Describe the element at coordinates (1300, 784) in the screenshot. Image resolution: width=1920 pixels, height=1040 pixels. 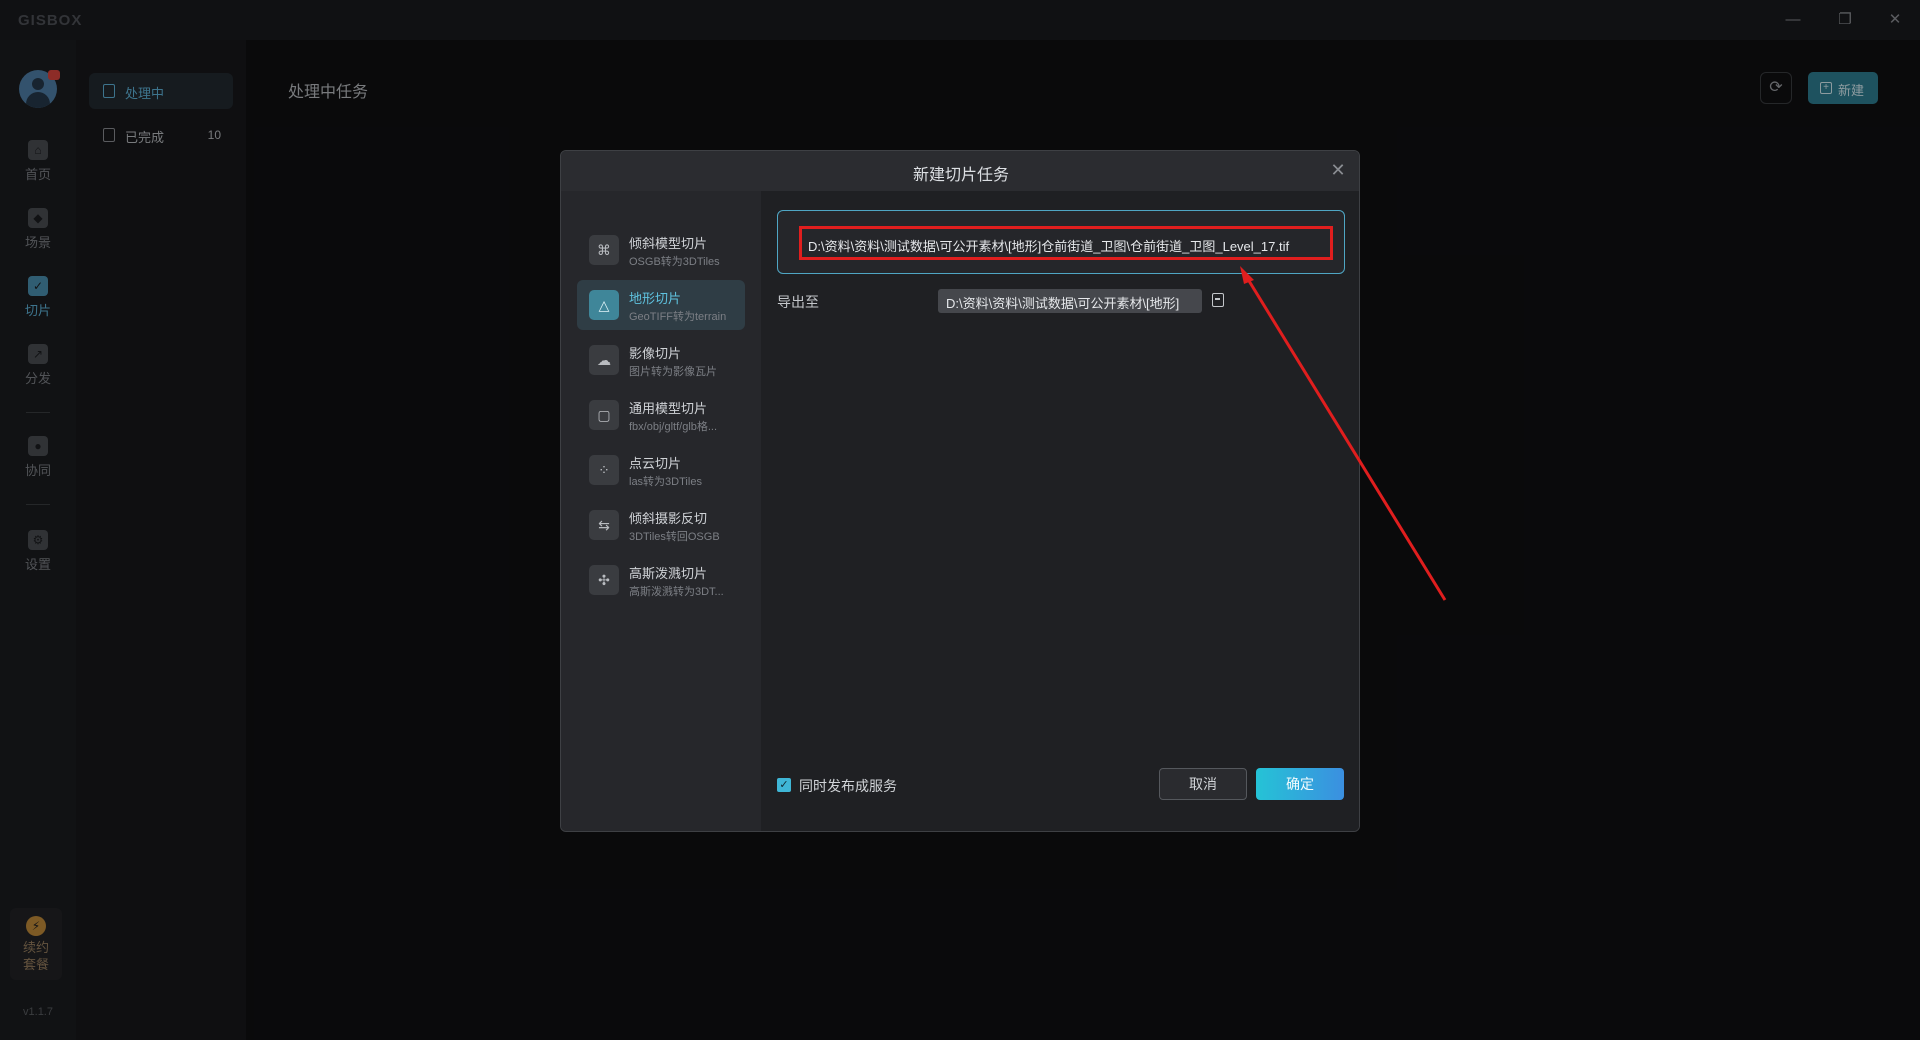
I see `confirm-button: 确定` at that location.